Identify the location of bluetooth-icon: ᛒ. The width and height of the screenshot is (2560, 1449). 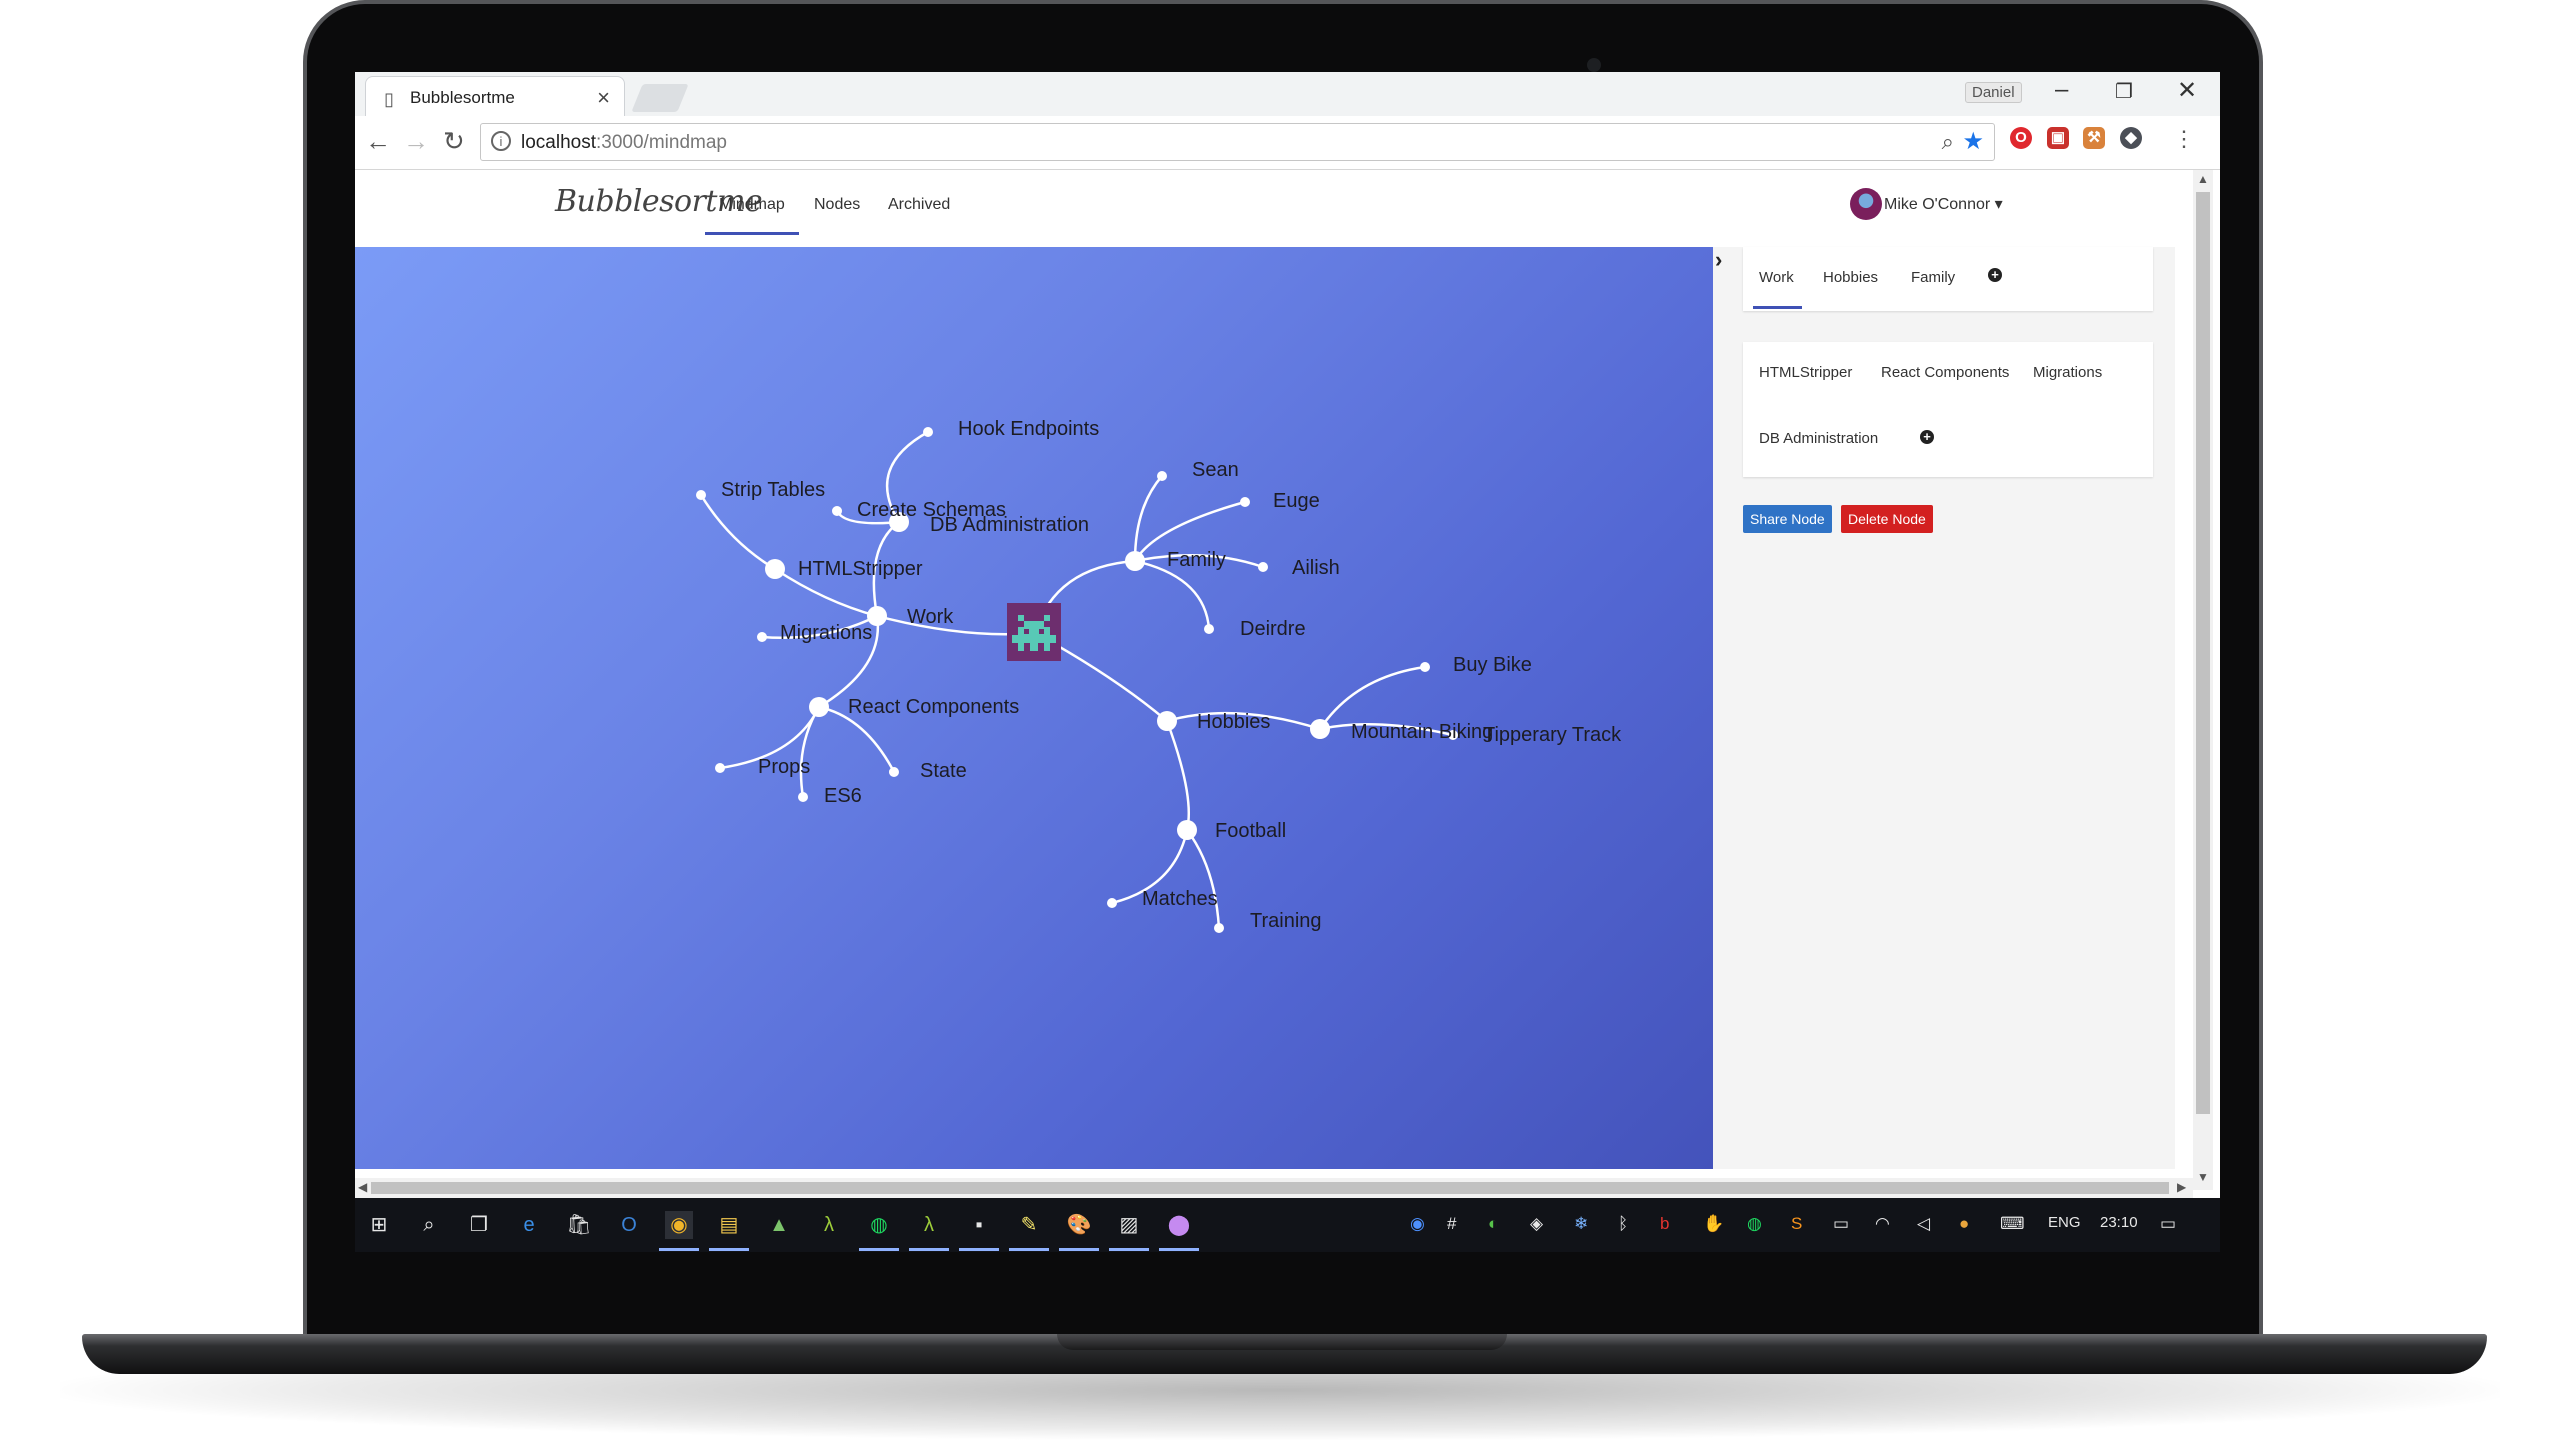
(1623, 1224).